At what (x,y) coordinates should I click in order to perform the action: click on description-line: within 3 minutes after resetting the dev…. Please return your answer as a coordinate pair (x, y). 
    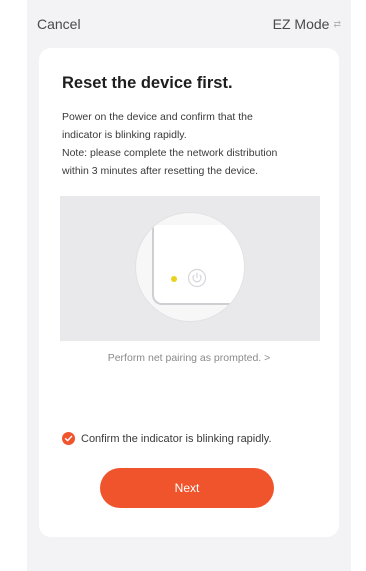
    Looking at the image, I should click on (160, 171).